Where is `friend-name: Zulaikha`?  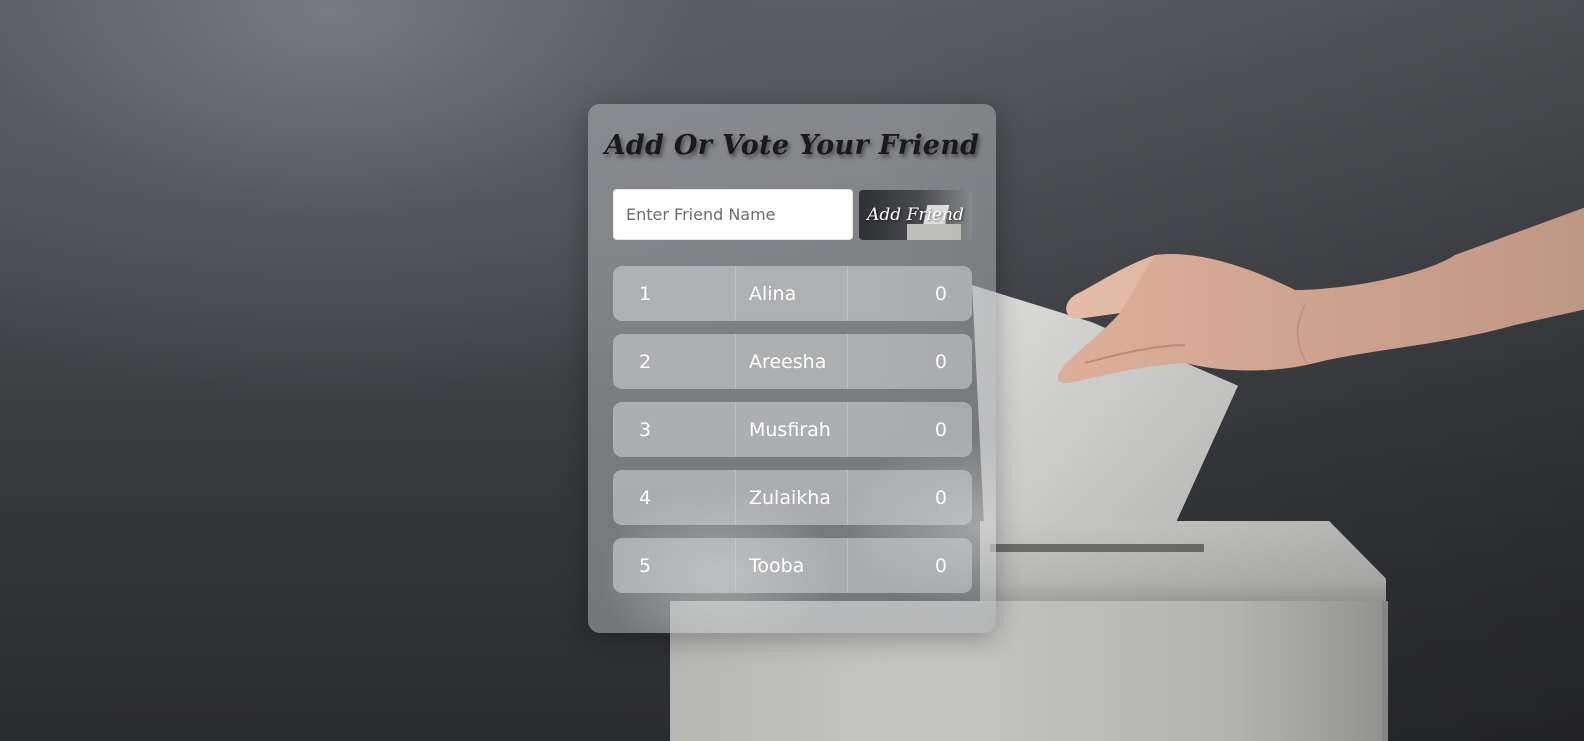
friend-name: Zulaikha is located at coordinates (792, 497).